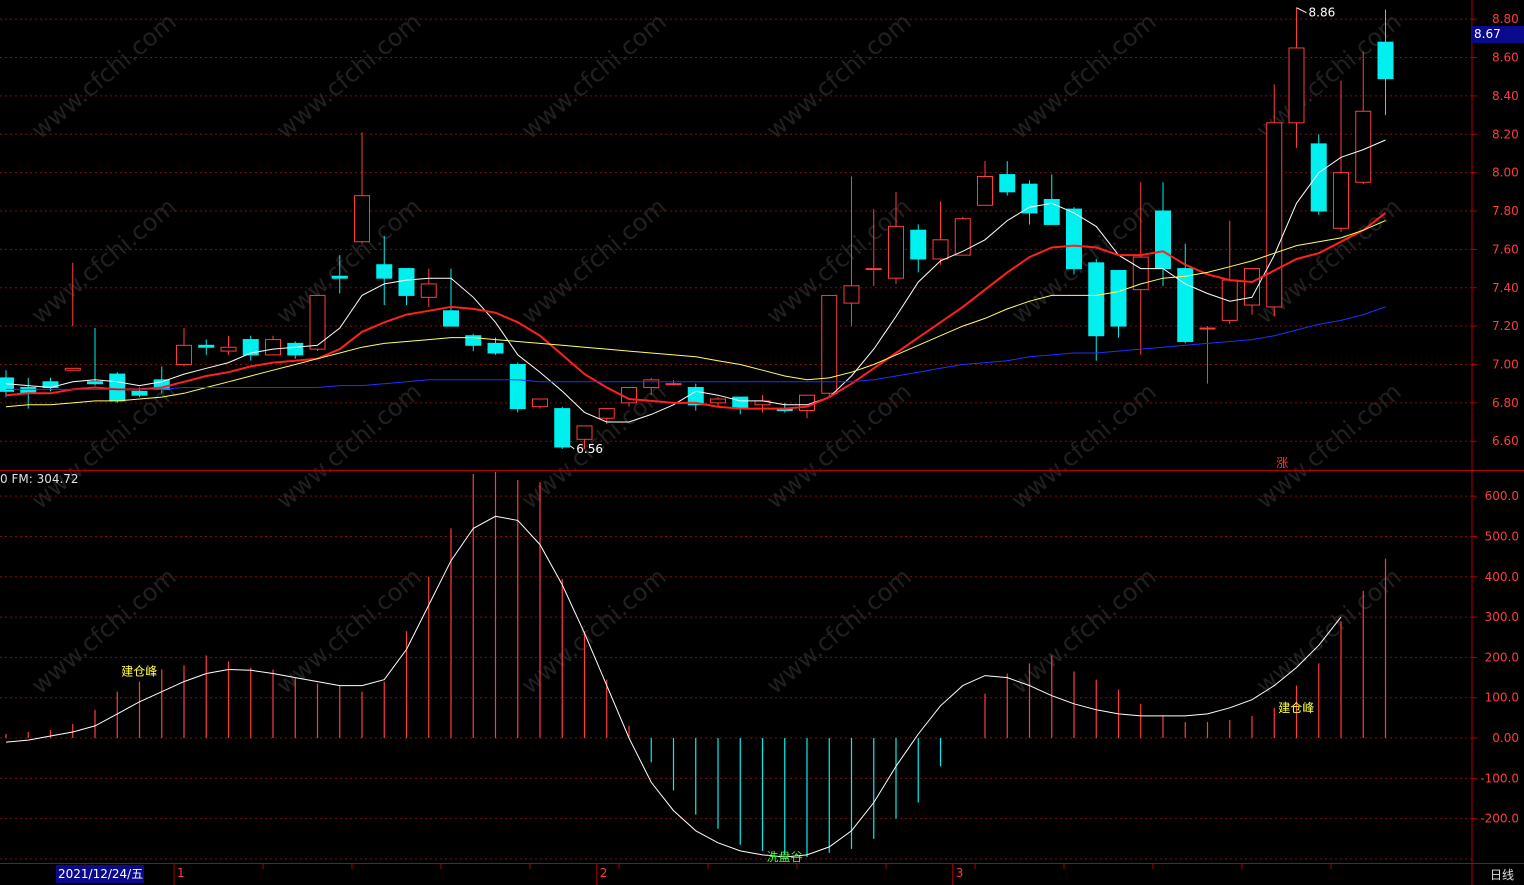  Describe the element at coordinates (1499, 778) in the screenshot. I see `indicator-tick-label: -100.0` at that location.